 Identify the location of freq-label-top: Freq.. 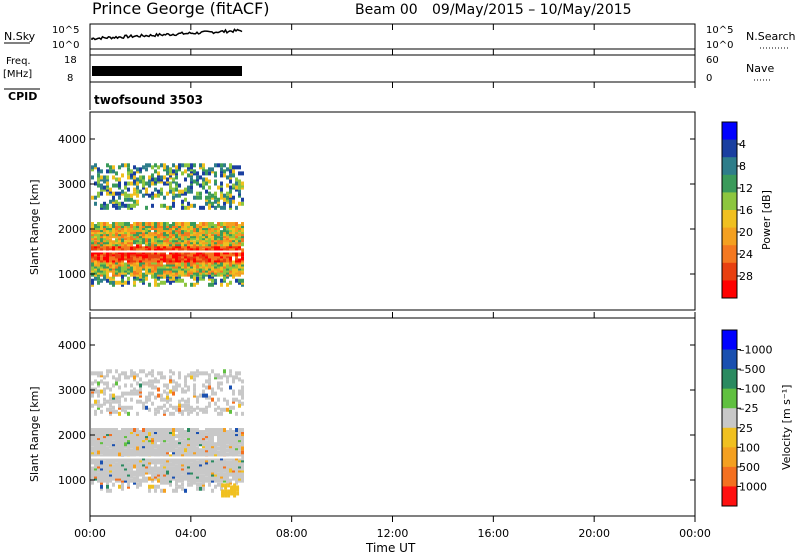
(18, 61).